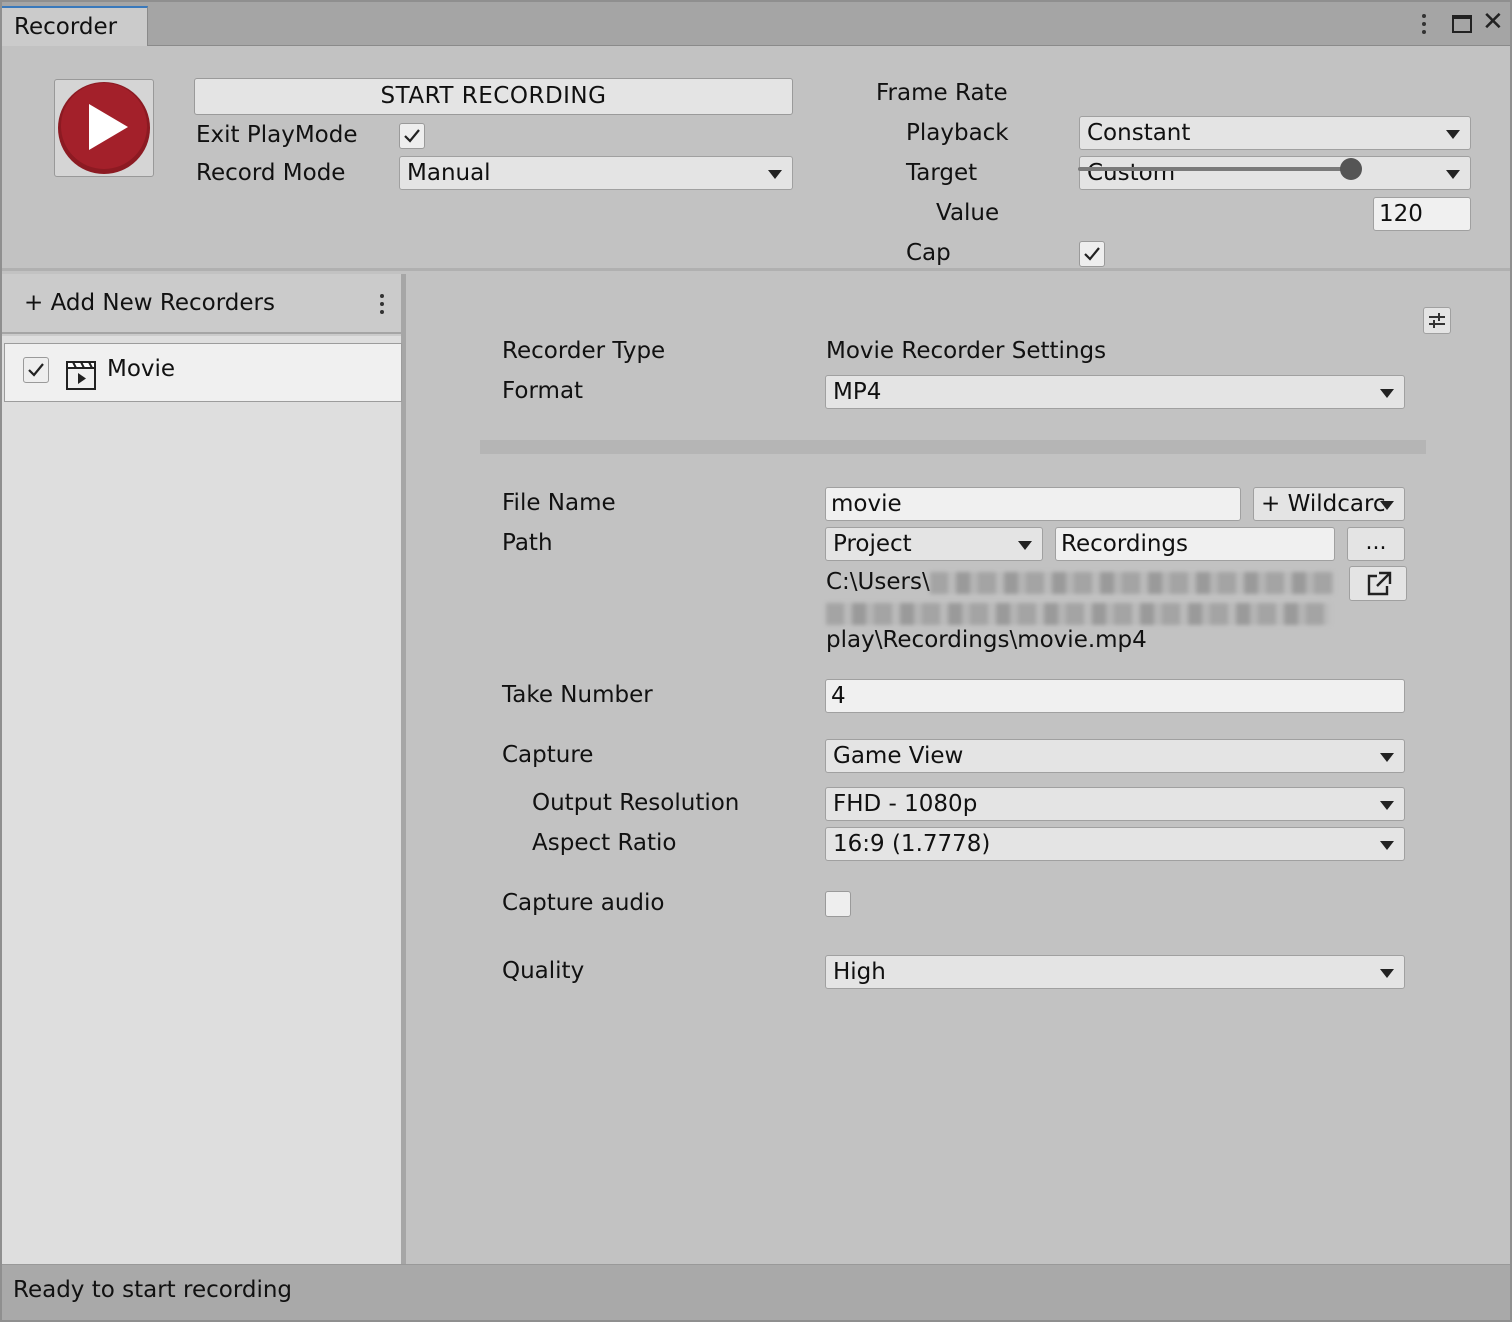 The width and height of the screenshot is (1512, 1322). Describe the element at coordinates (75, 26) in the screenshot. I see `tab-recorder: Recorder` at that location.